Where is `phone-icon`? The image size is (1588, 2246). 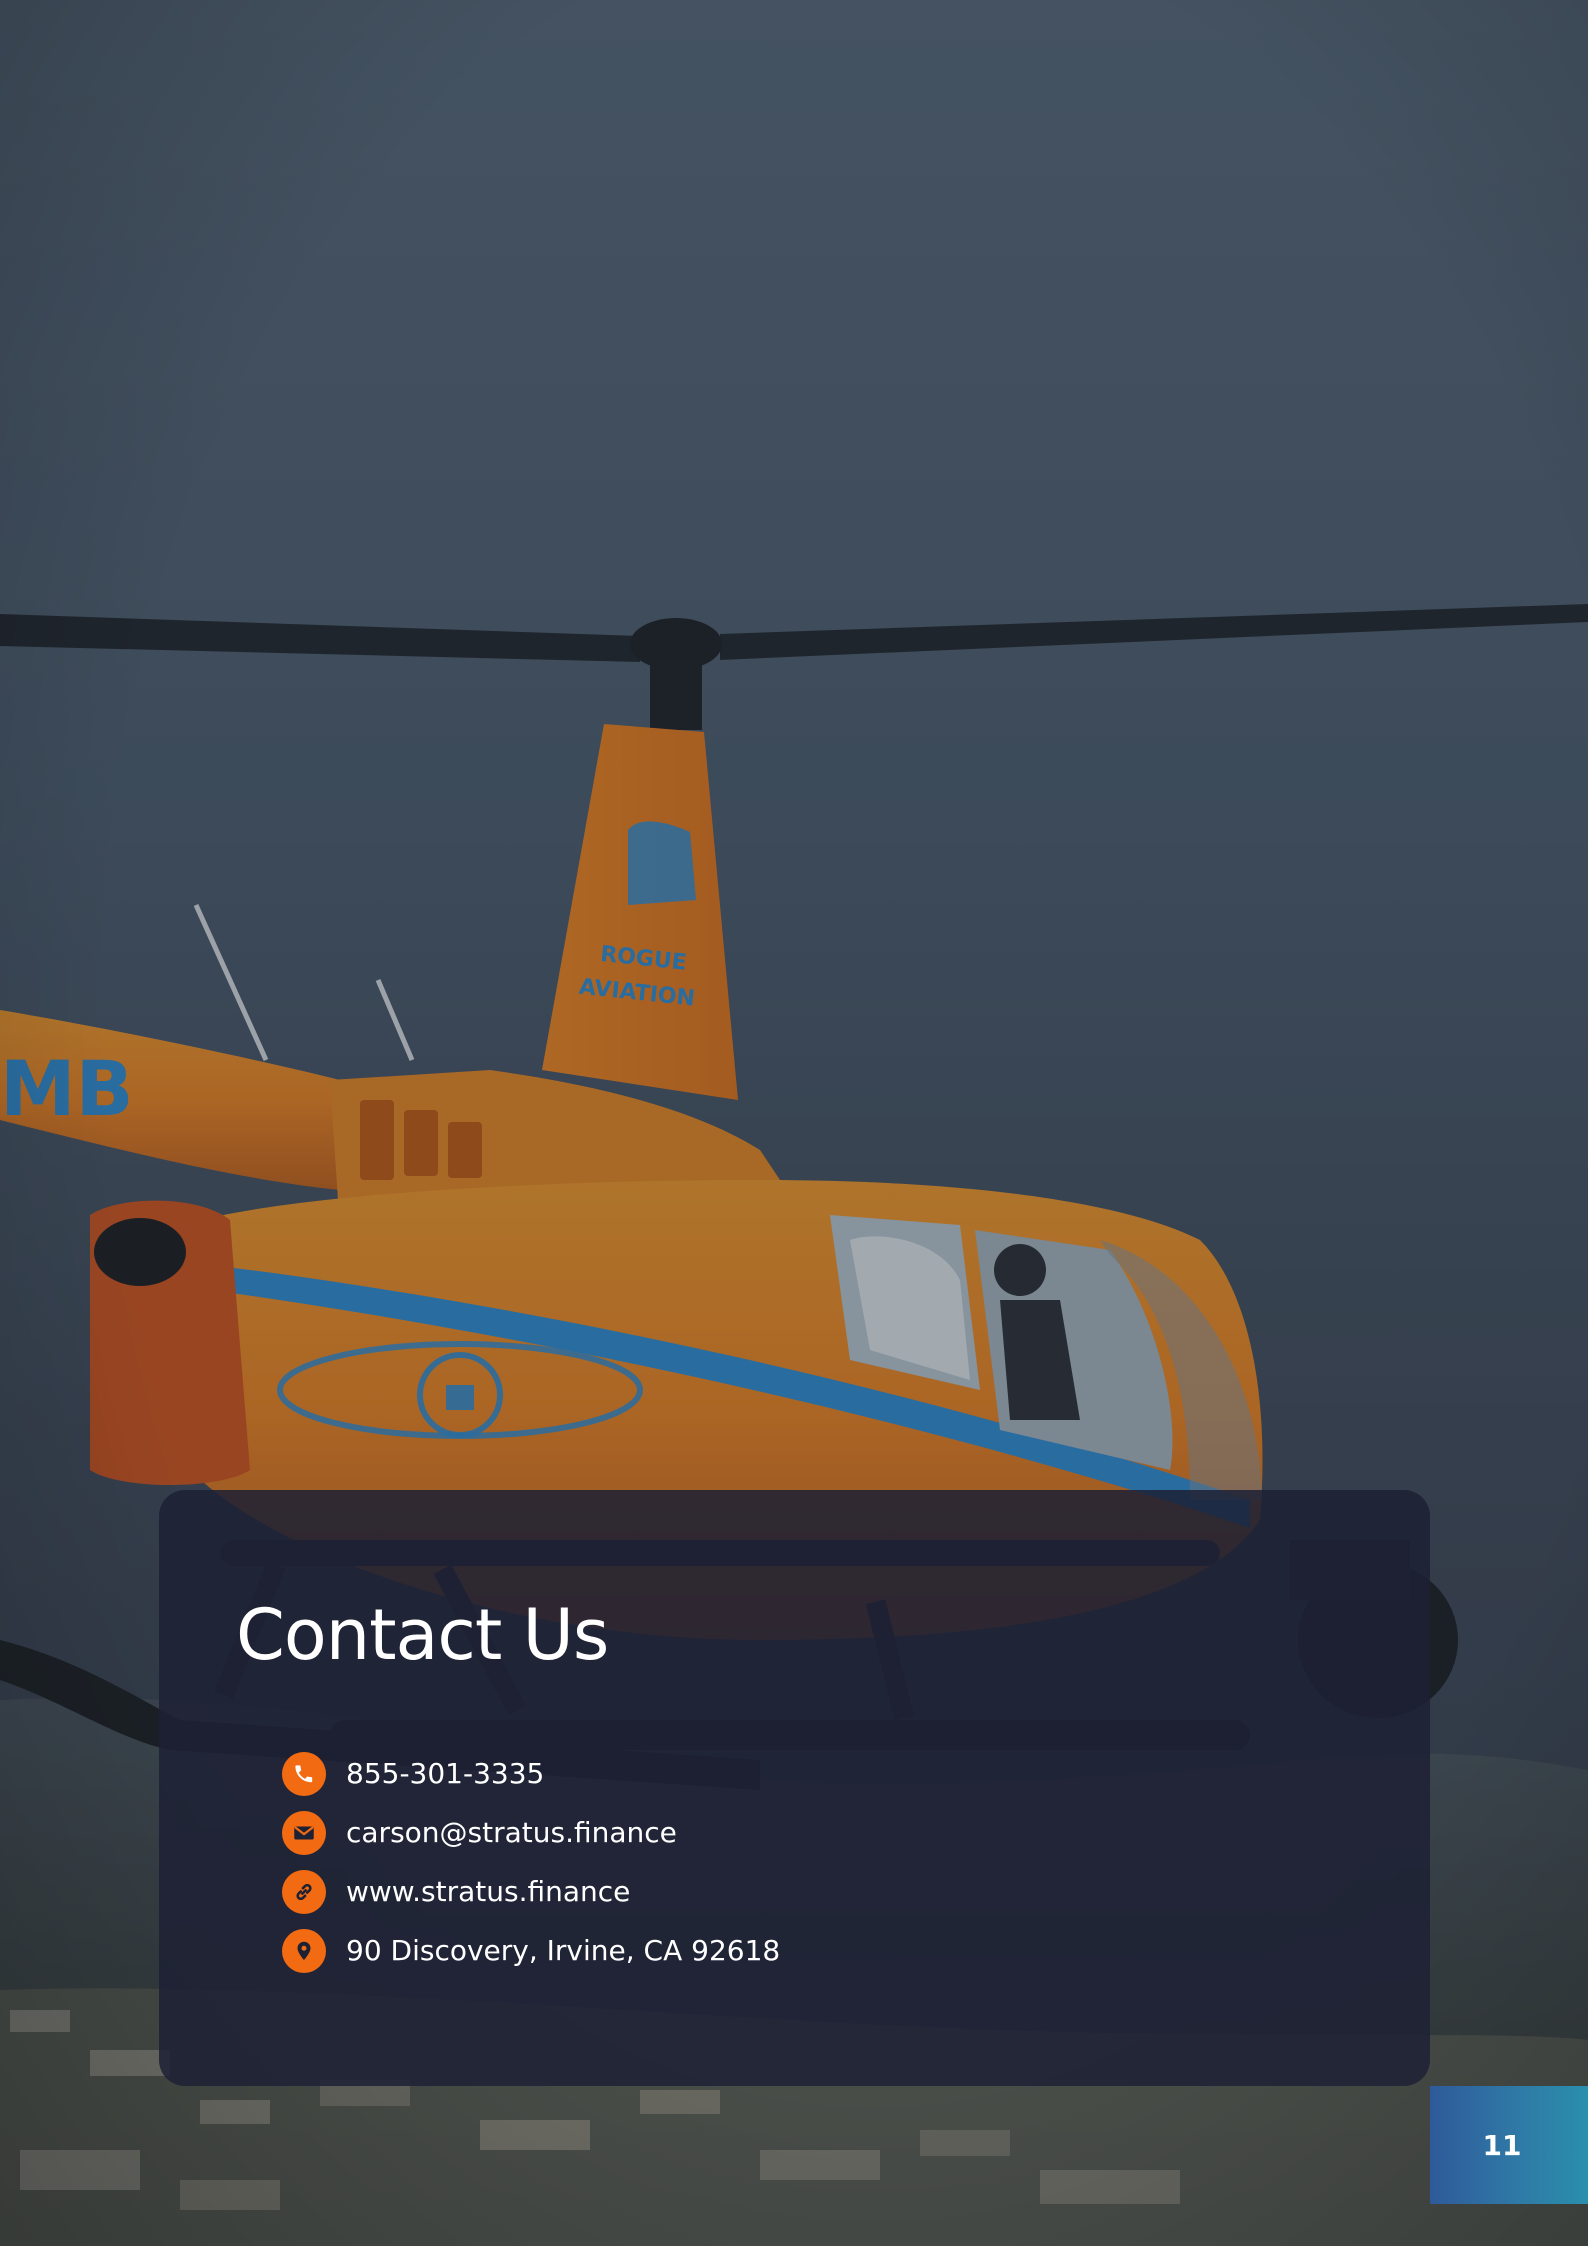
phone-icon is located at coordinates (304, 1774).